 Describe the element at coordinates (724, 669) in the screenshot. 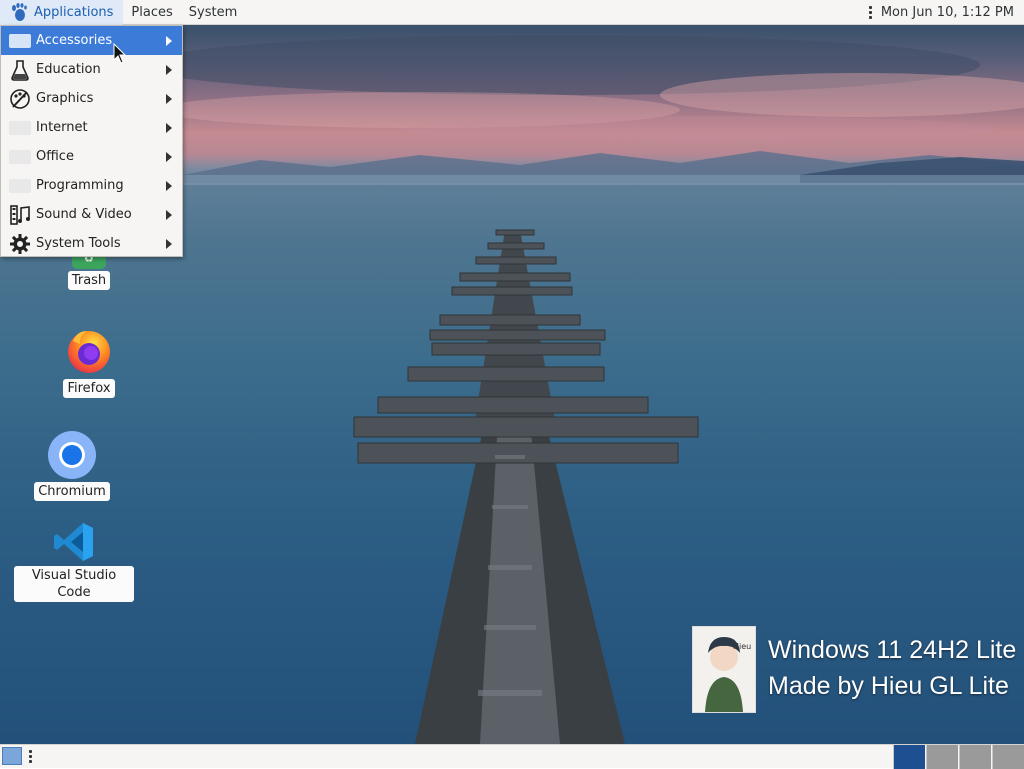

I see `watermark-avatar: Hieu` at that location.